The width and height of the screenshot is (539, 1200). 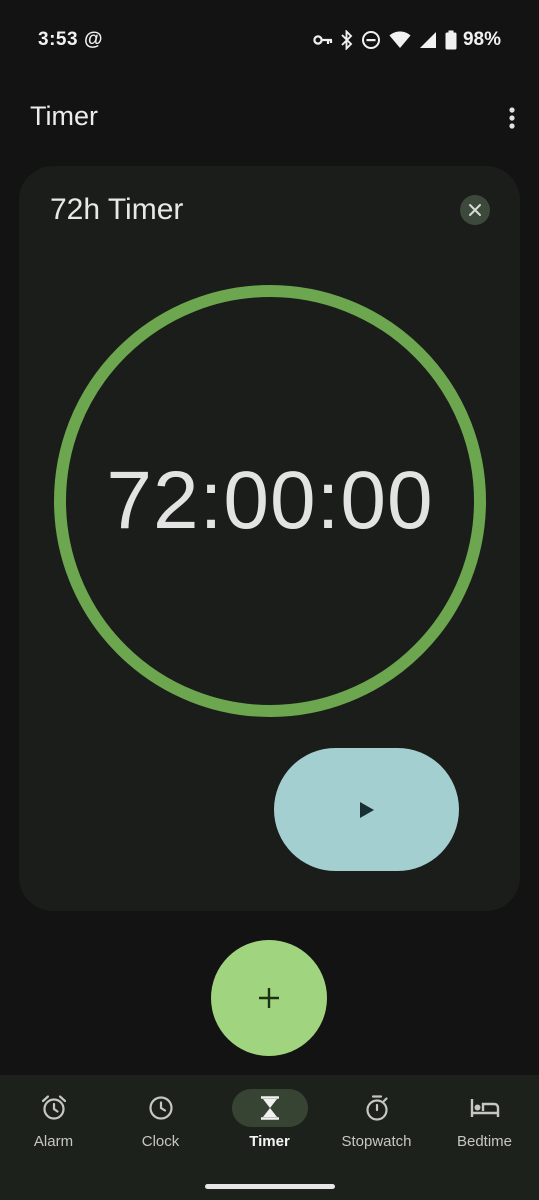 What do you see at coordinates (376, 1108) in the screenshot?
I see `stopwatch-icon` at bounding box center [376, 1108].